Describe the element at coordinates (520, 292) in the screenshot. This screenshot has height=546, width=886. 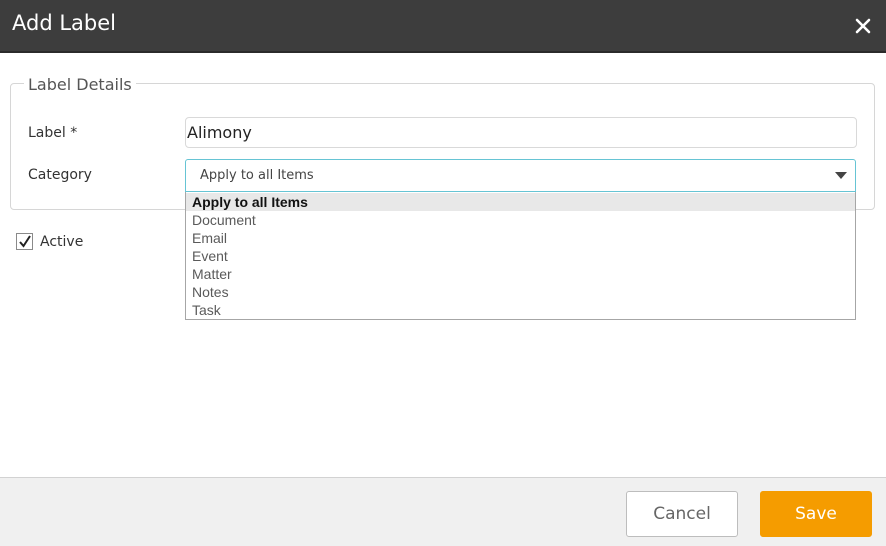
I see `category-option: Notes` at that location.